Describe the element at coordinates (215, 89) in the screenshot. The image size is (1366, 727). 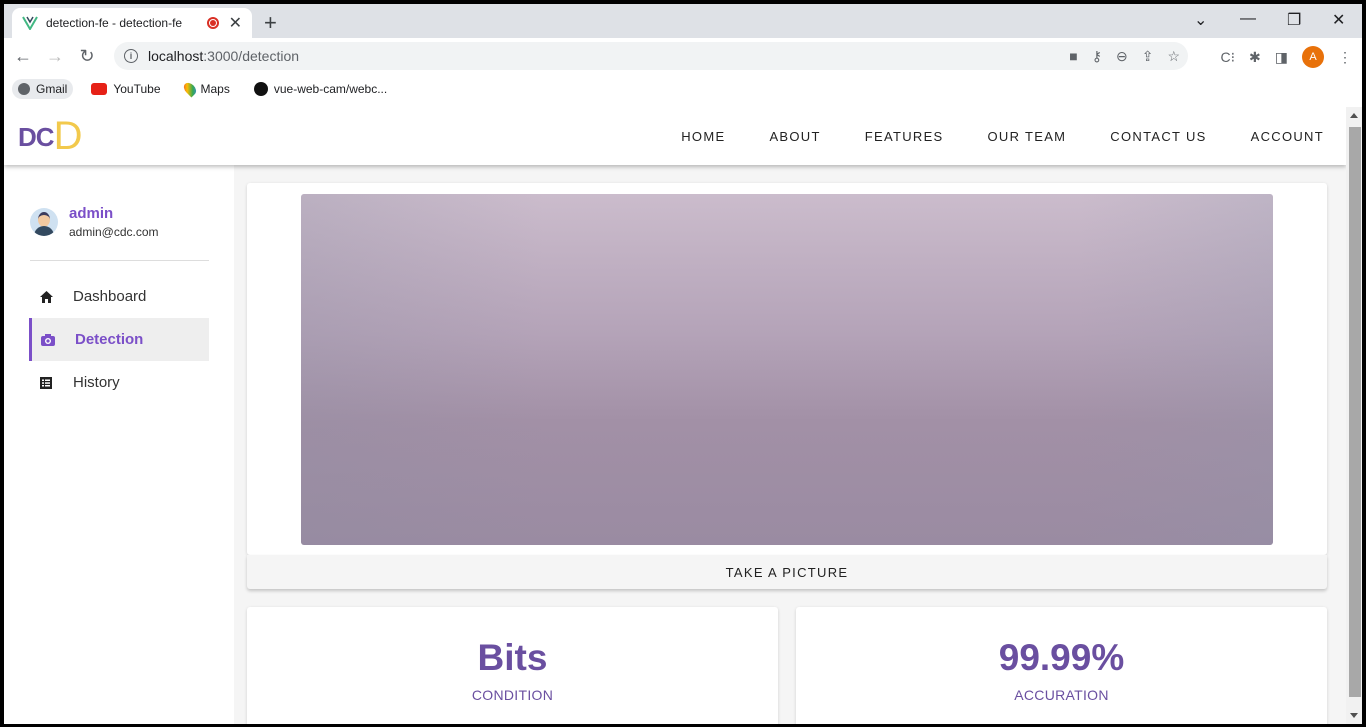
I see `bookmark-label: Maps` at that location.